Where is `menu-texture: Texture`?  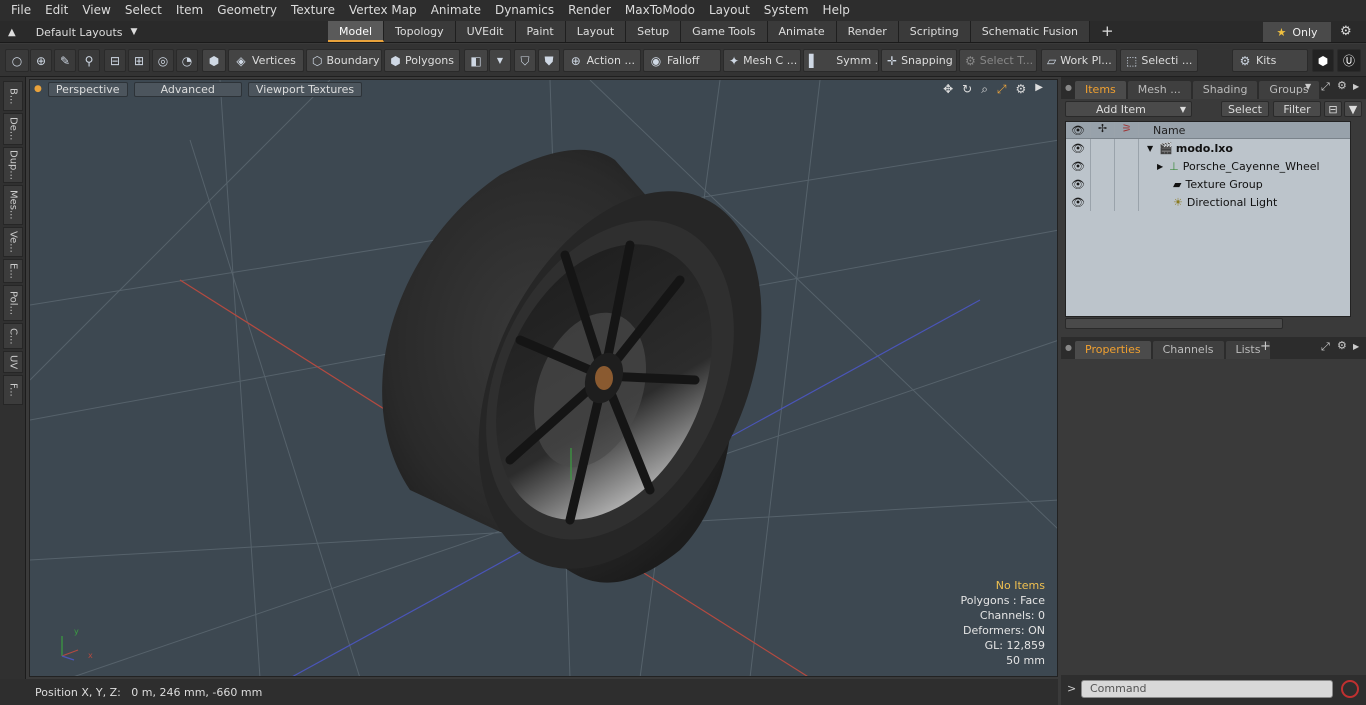
menu-texture: Texture is located at coordinates (313, 10).